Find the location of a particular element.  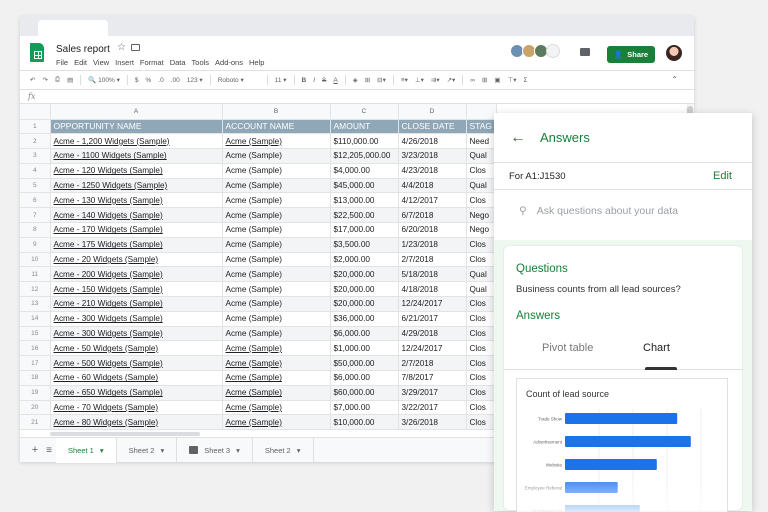

bold-icon: B is located at coordinates (304, 80).